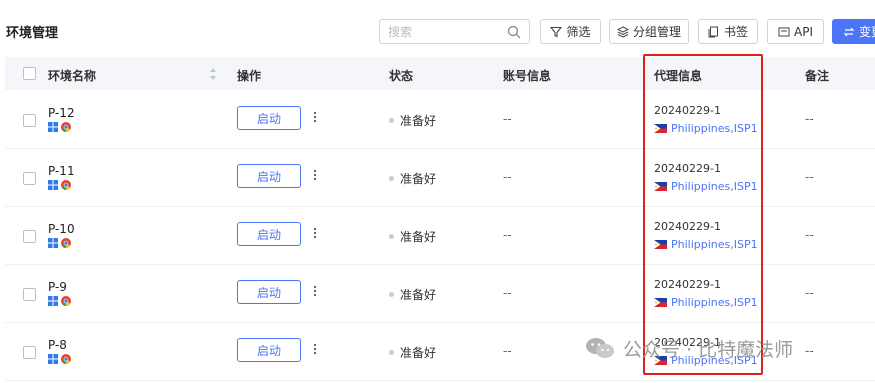  I want to click on column-header-note: 备注, so click(817, 76).